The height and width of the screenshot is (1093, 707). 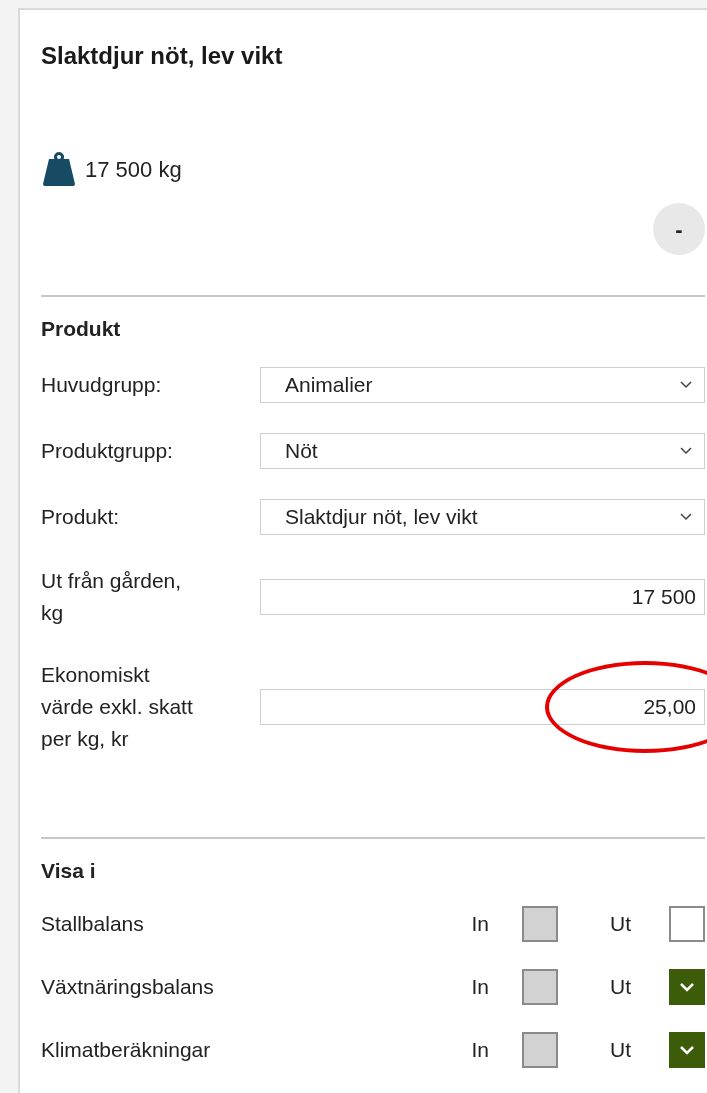 I want to click on row-label: Klimatberäkningar, so click(x=126, y=1050).